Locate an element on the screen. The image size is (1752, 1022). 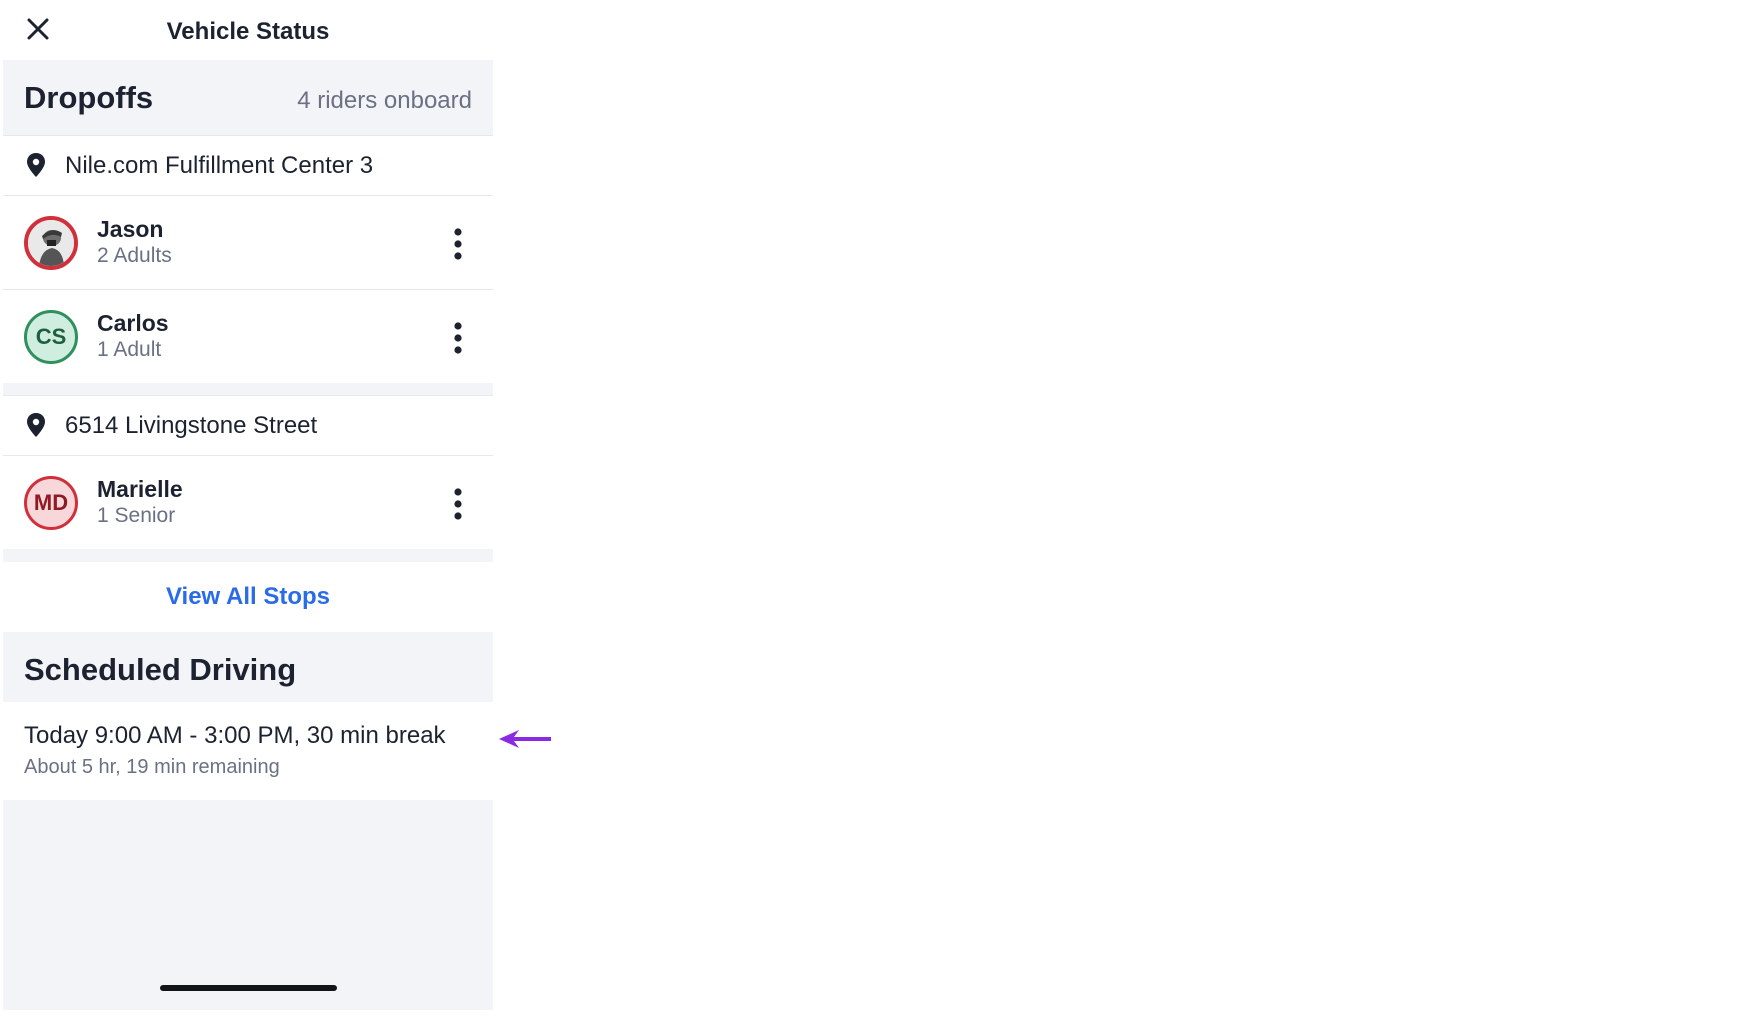
stop-address-row: Nile.com Fulfillment Center 3 is located at coordinates (248, 165).